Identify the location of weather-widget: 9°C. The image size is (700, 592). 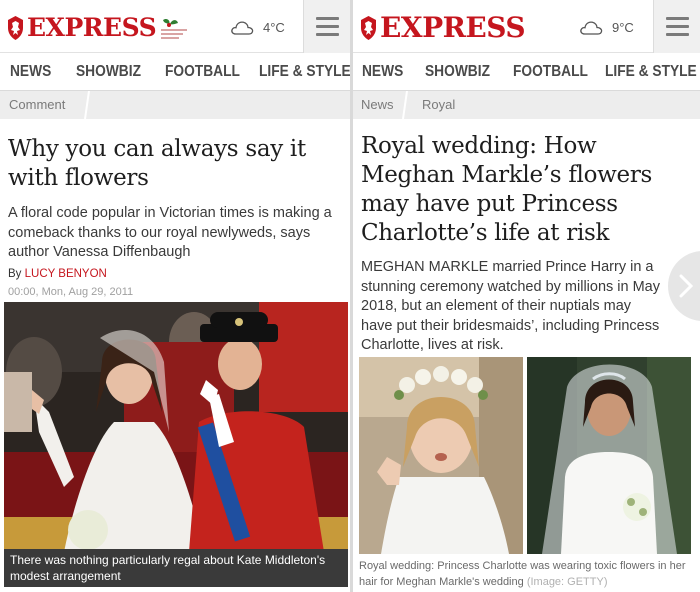
(606, 27).